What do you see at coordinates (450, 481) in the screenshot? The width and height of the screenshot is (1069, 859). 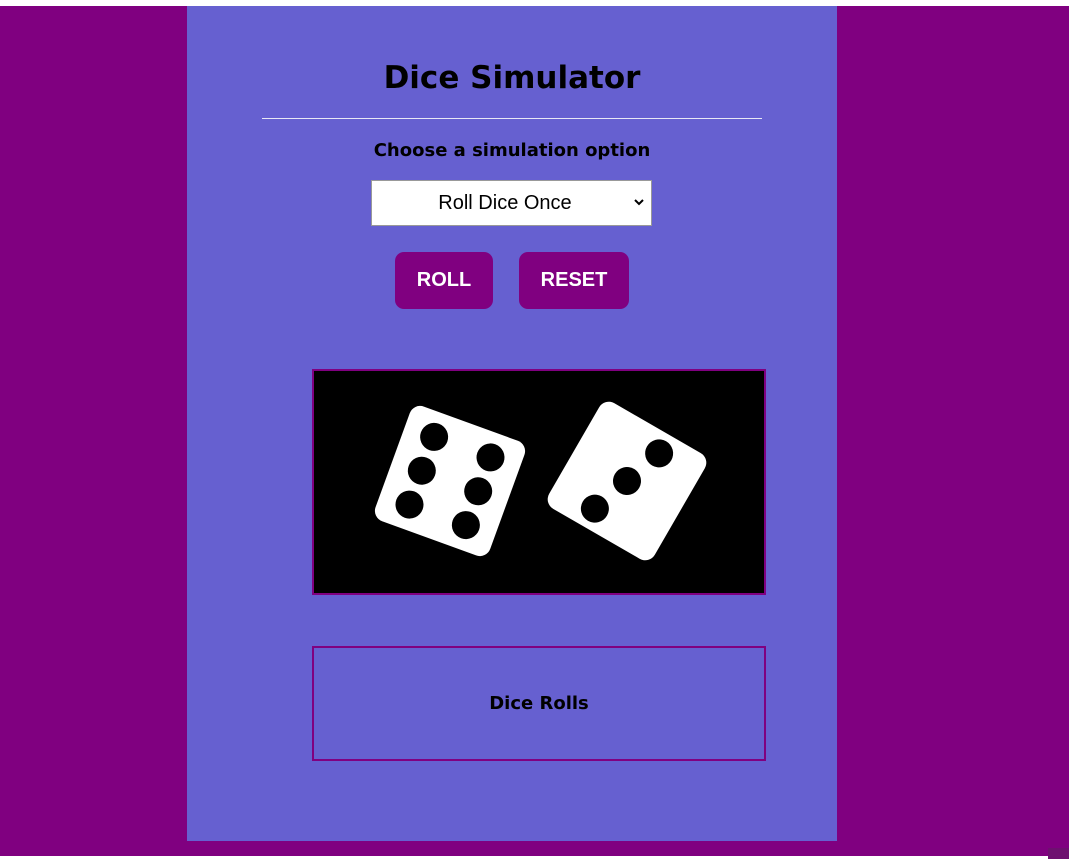 I see `die-face-6-icon` at bounding box center [450, 481].